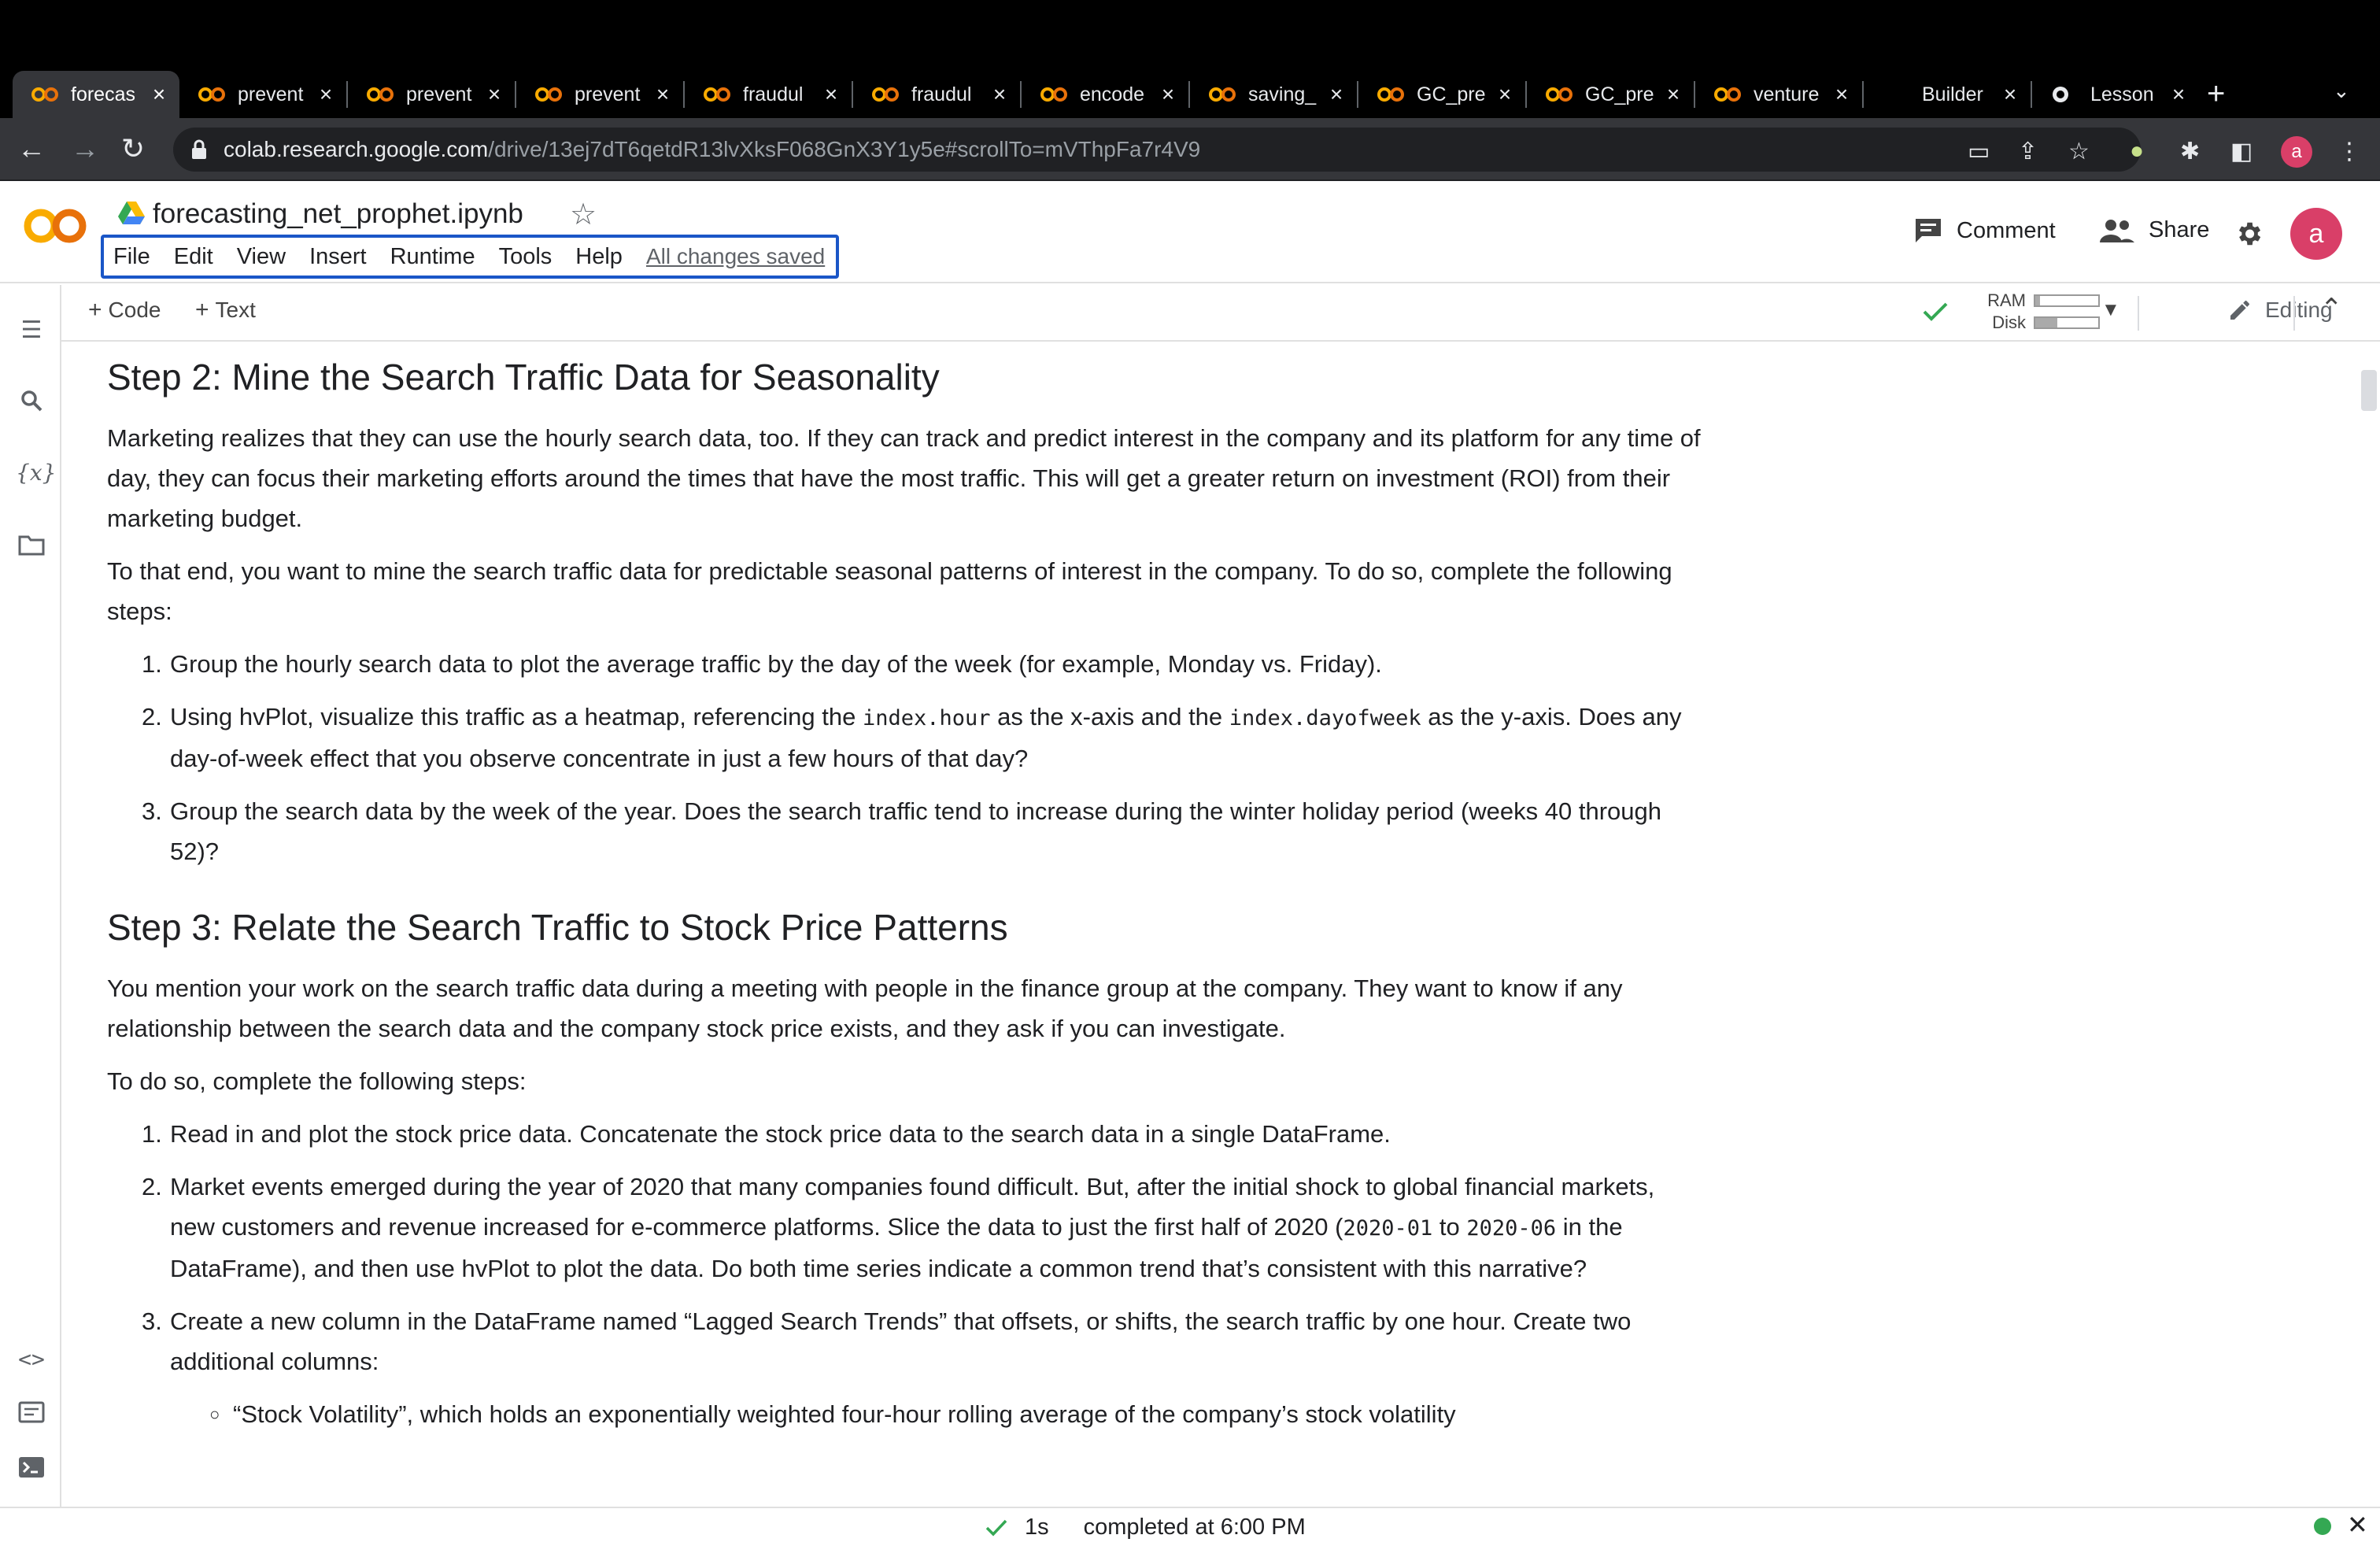 The image size is (2380, 1546). What do you see at coordinates (2296, 152) in the screenshot?
I see `browser-profile-avatar: a` at bounding box center [2296, 152].